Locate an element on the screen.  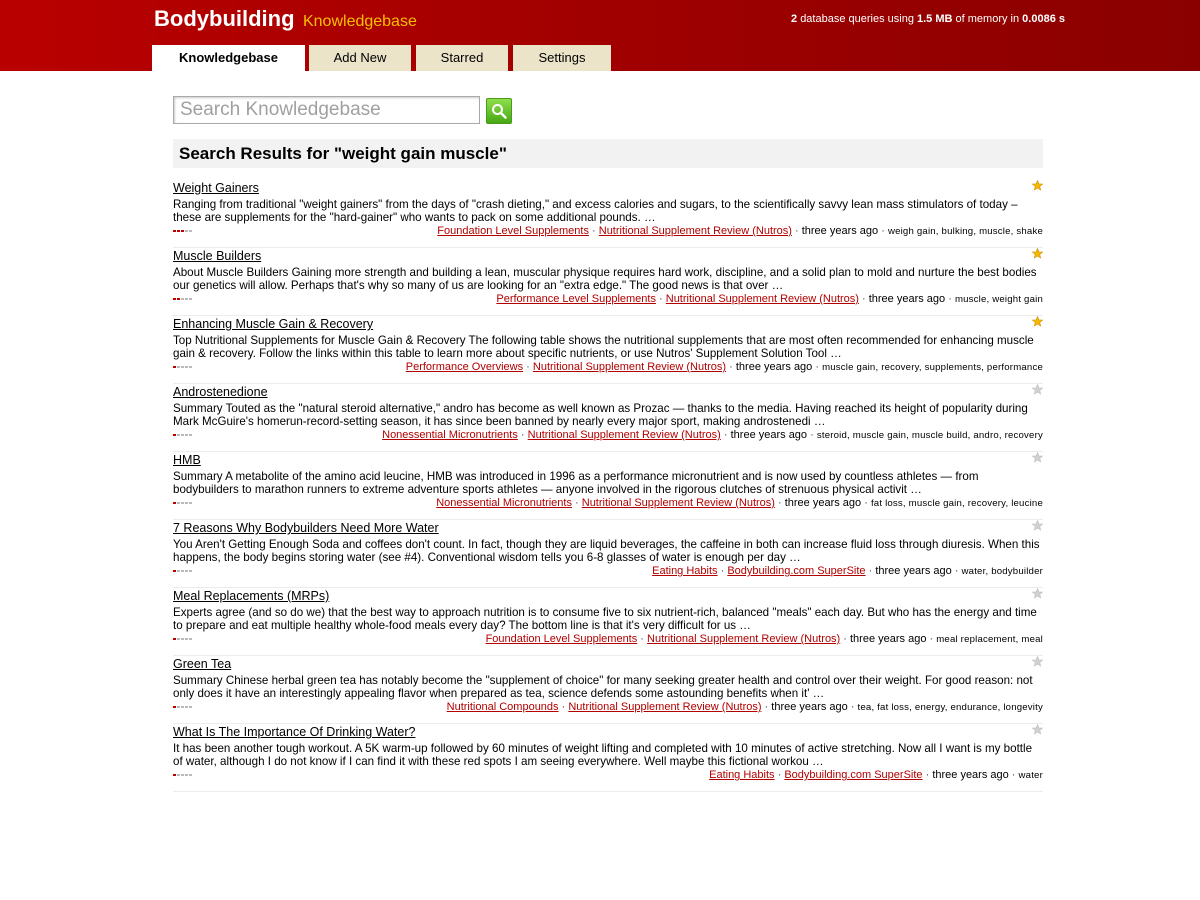
render-time: 0.0086 s is located at coordinates (1043, 19).